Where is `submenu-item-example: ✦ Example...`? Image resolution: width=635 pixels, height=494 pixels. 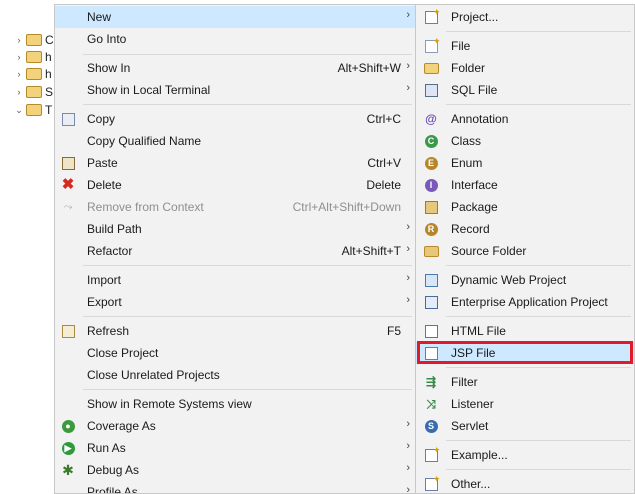 submenu-item-example: ✦ Example... is located at coordinates (525, 455).